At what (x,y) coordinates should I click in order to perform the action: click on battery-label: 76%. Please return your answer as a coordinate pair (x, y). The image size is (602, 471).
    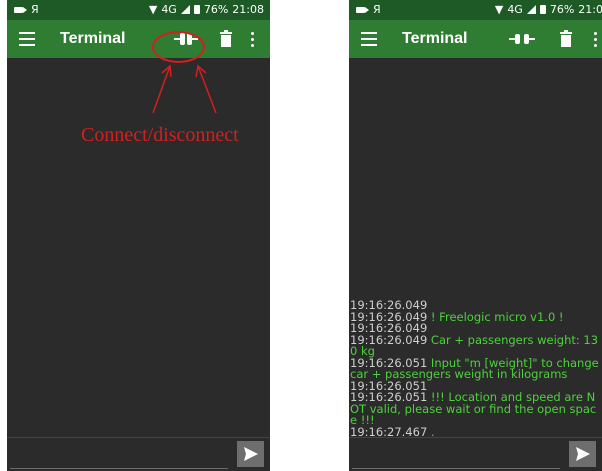
    Looking at the image, I should click on (562, 9).